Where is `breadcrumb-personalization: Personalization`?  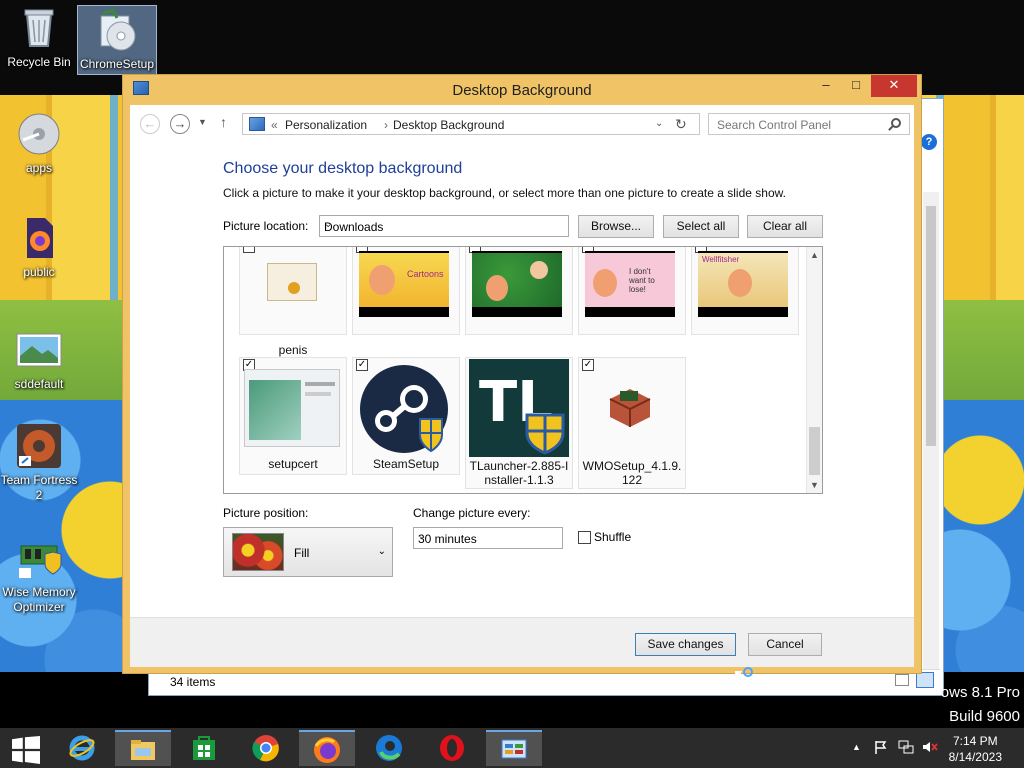 breadcrumb-personalization: Personalization is located at coordinates (326, 125).